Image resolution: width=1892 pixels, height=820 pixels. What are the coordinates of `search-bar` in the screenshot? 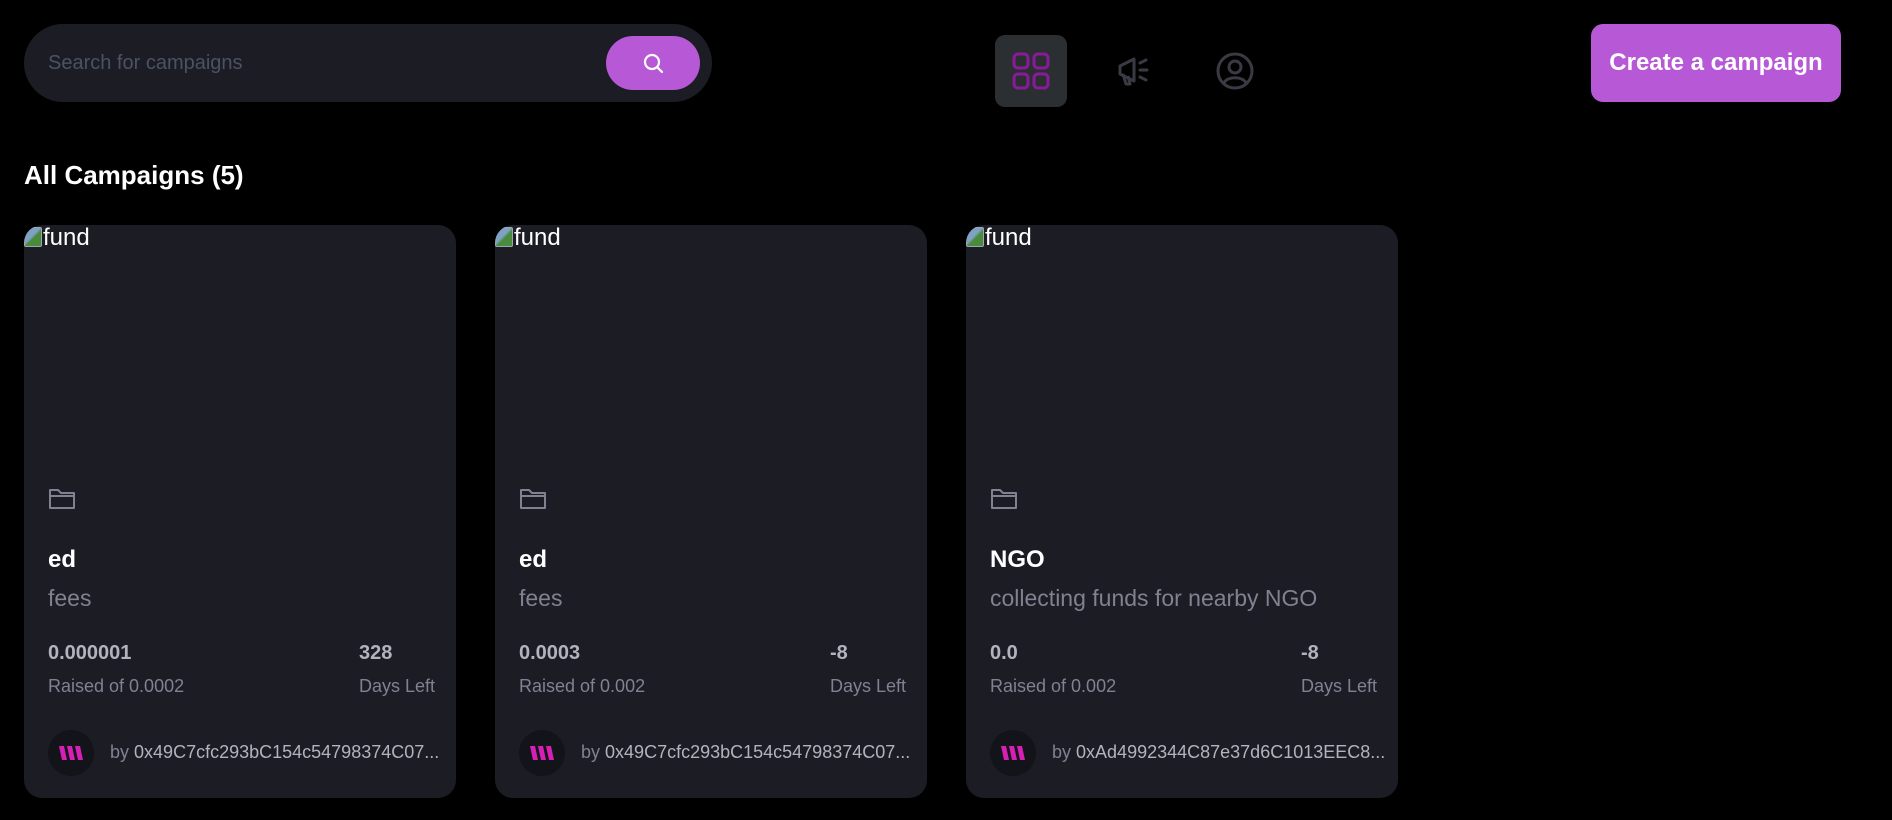 It's located at (368, 63).